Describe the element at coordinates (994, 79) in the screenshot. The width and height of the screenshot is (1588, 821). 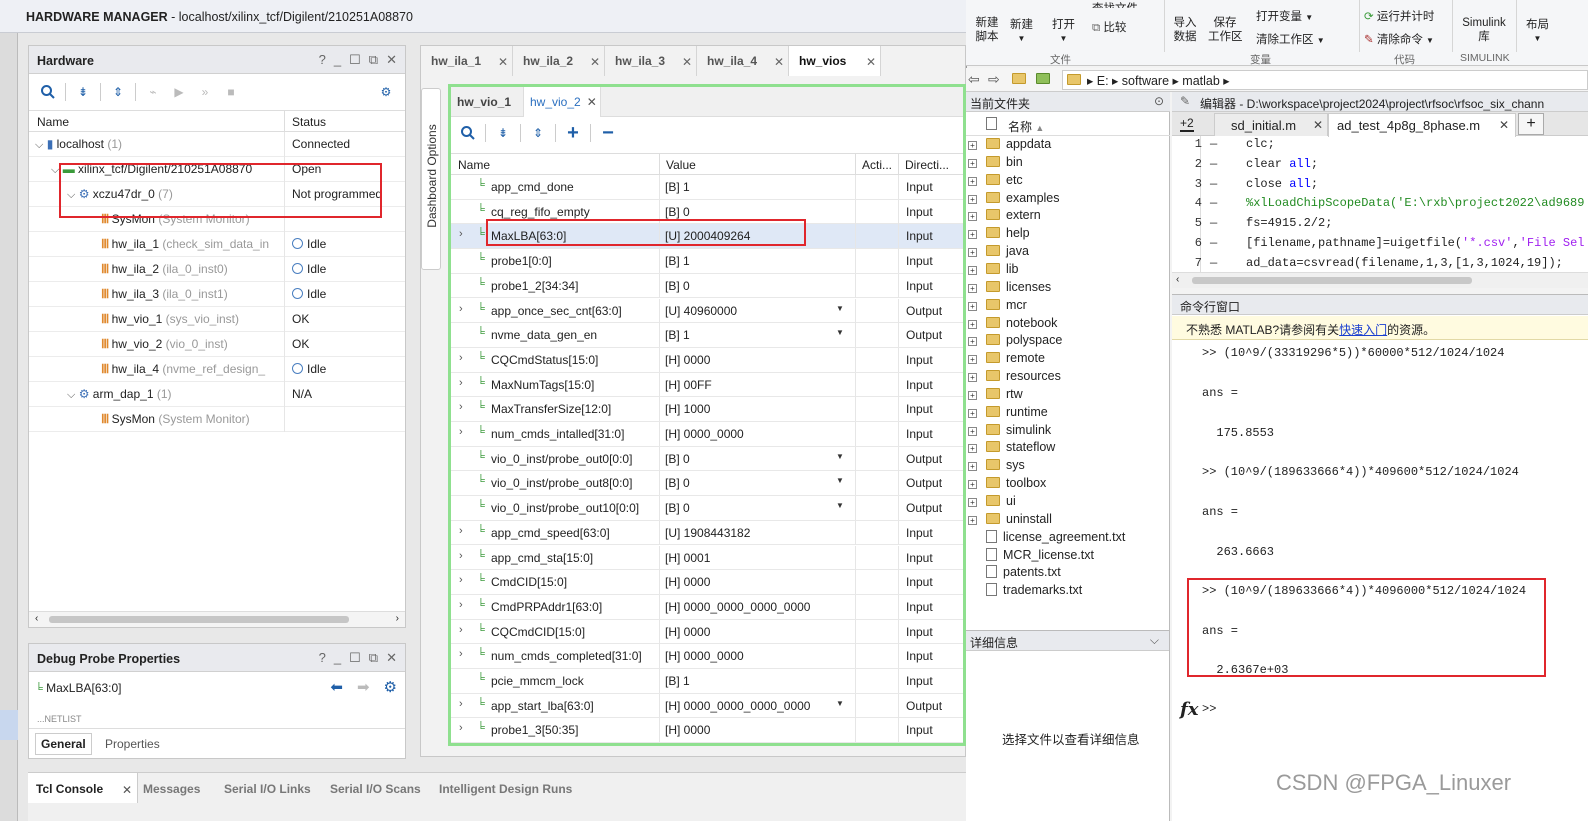
I see `forward-arrow-icon: ⇨` at that location.